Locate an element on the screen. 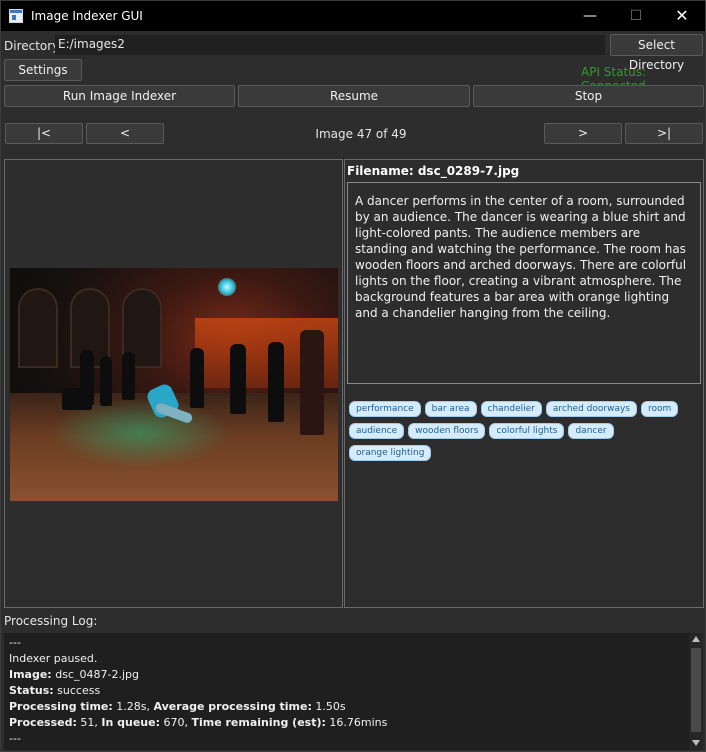 The height and width of the screenshot is (752, 706). tag-item: orange lighting is located at coordinates (390, 453).